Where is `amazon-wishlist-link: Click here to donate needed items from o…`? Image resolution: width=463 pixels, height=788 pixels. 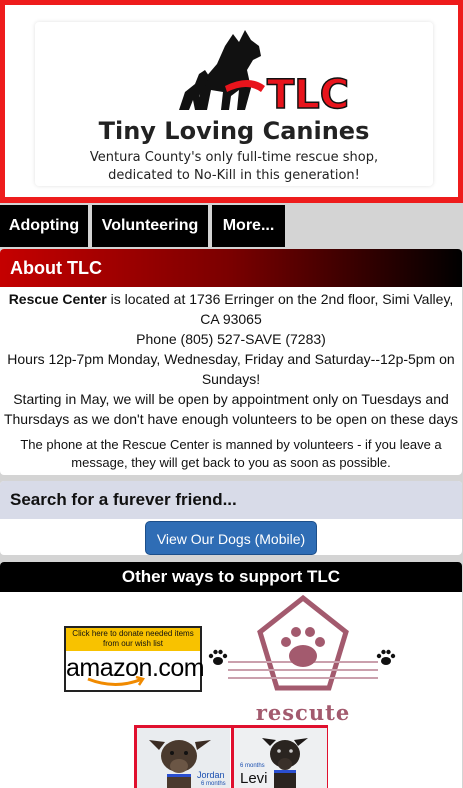
amazon-wishlist-link: Click here to donate needed items from o… is located at coordinates (134, 659).